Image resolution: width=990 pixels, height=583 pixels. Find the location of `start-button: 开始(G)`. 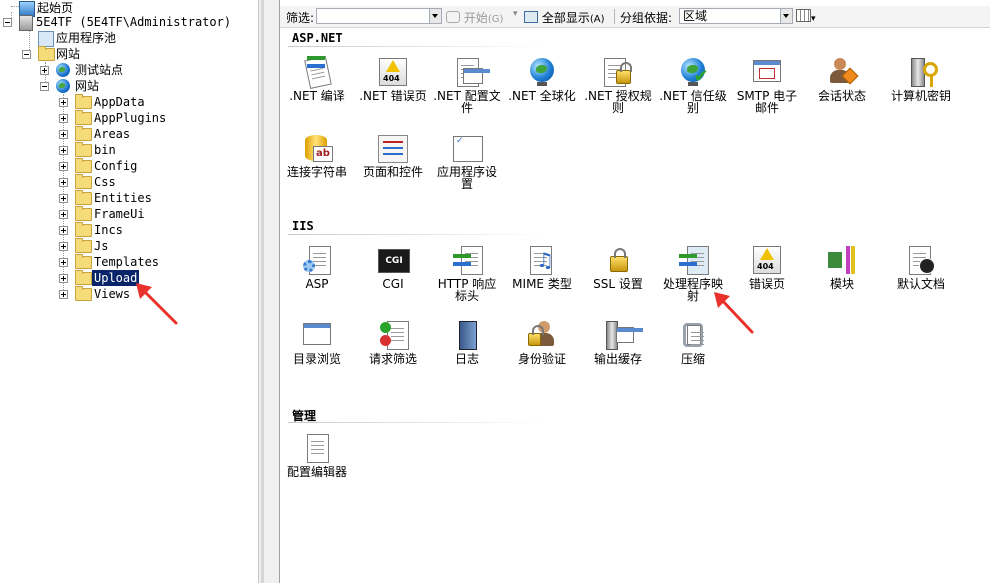

start-button: 开始(G) is located at coordinates (474, 17).